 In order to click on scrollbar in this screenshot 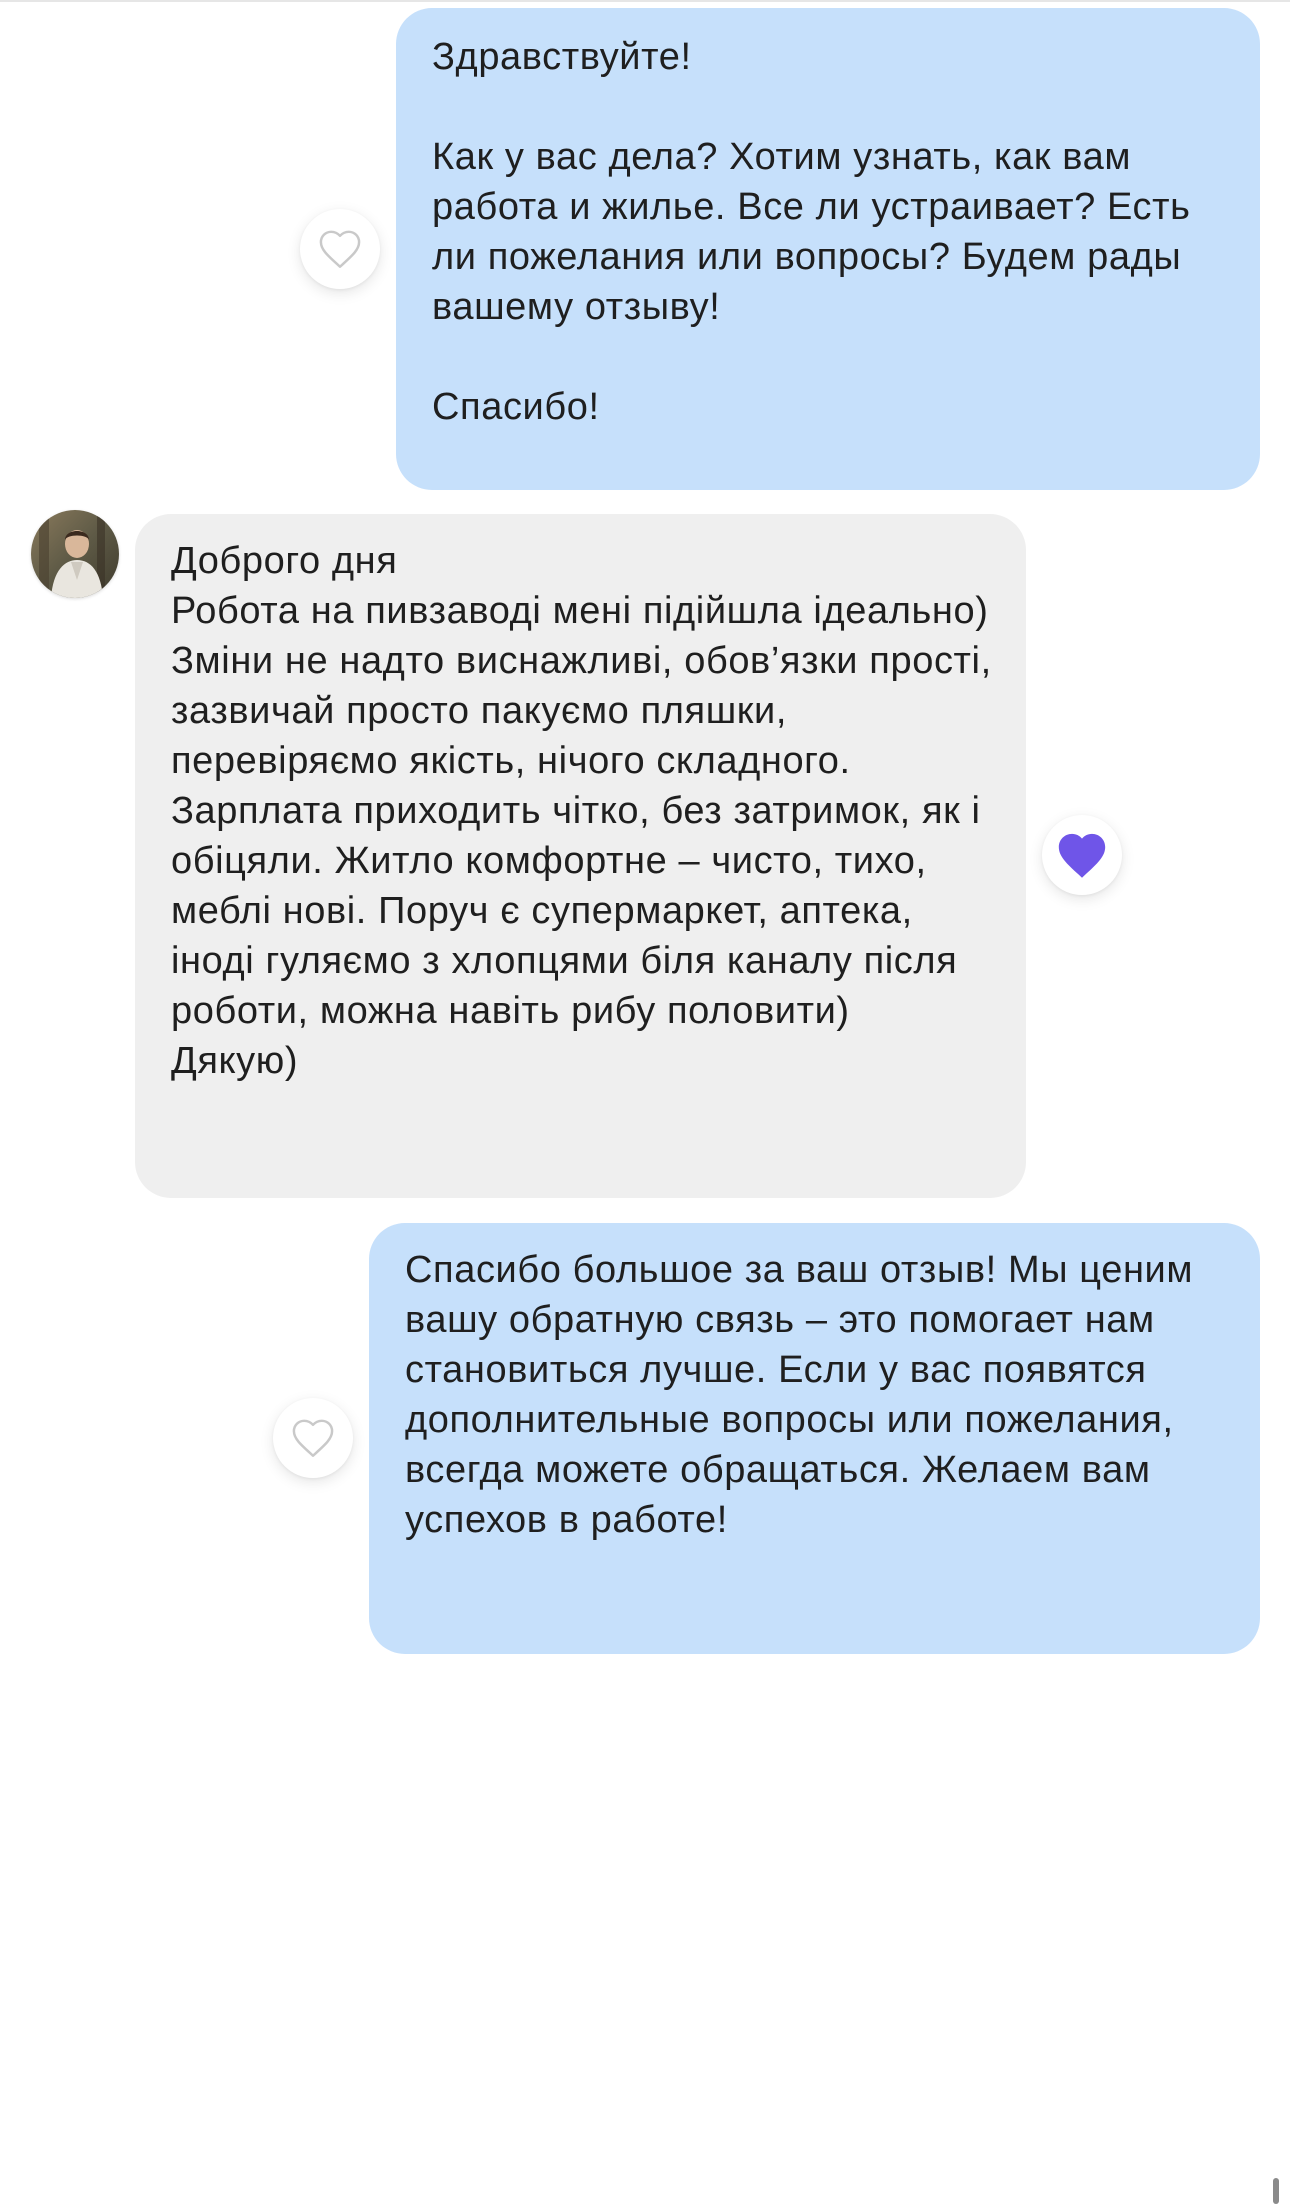, I will do `click(1276, 2191)`.